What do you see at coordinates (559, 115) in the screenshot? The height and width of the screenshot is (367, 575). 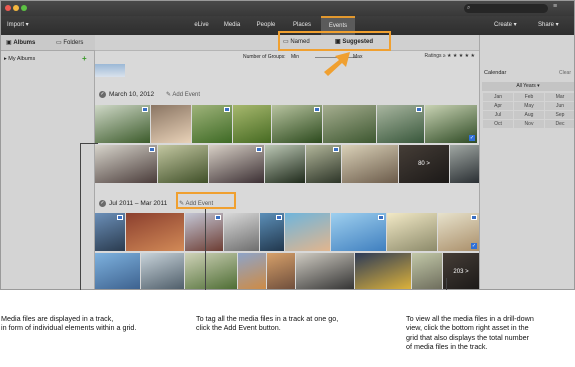 I see `calendar-month: Sep` at bounding box center [559, 115].